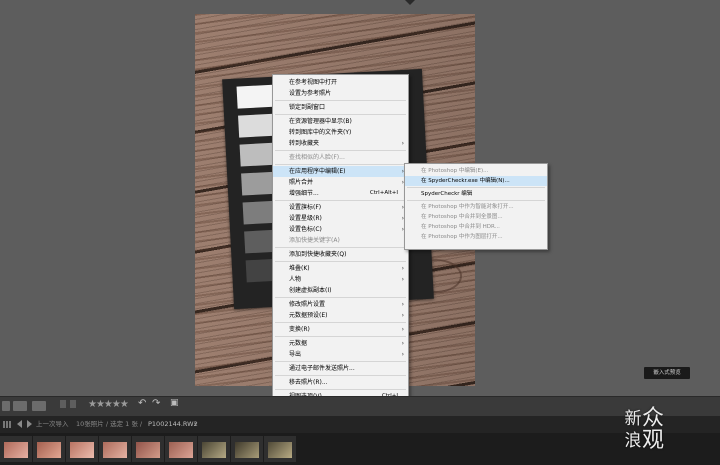 The image size is (720, 465). I want to click on compare-view-icon, so click(20, 406).